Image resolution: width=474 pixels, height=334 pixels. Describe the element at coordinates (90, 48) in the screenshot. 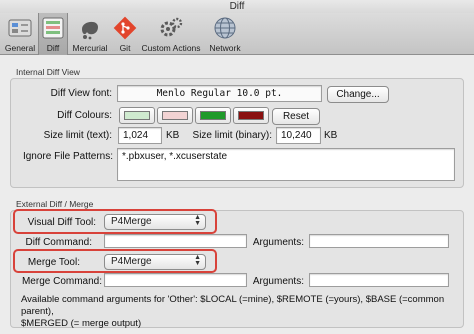

I see `toolbar-label-mercurial: Mercurial` at that location.